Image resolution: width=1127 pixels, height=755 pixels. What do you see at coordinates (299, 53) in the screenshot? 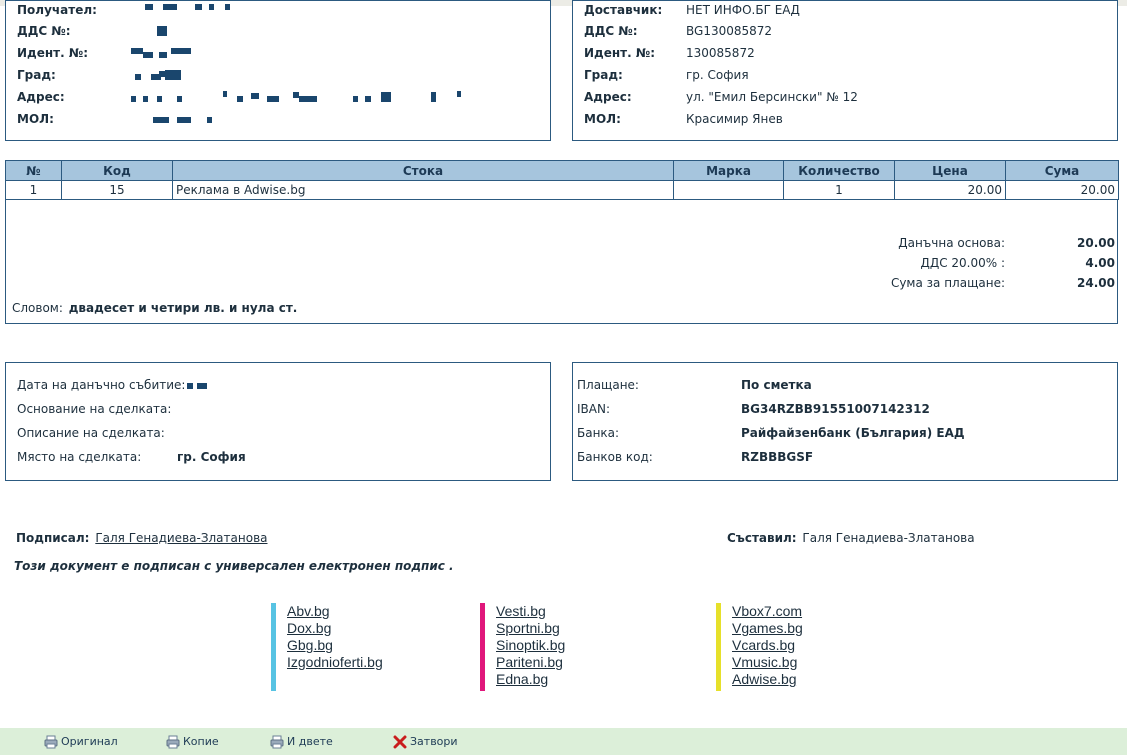
I see `recipient-id-redacted` at bounding box center [299, 53].